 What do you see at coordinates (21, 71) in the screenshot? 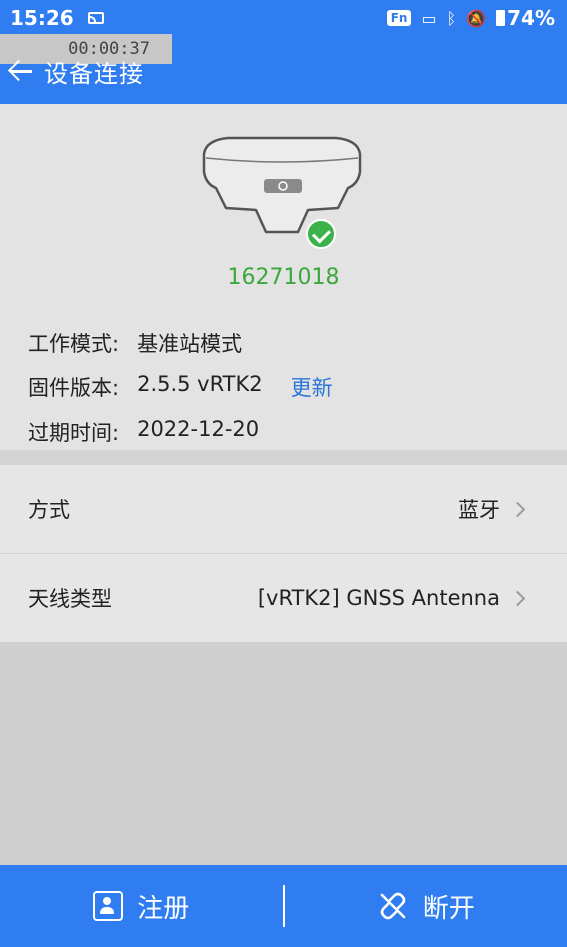
I see `back-arrow-icon` at bounding box center [21, 71].